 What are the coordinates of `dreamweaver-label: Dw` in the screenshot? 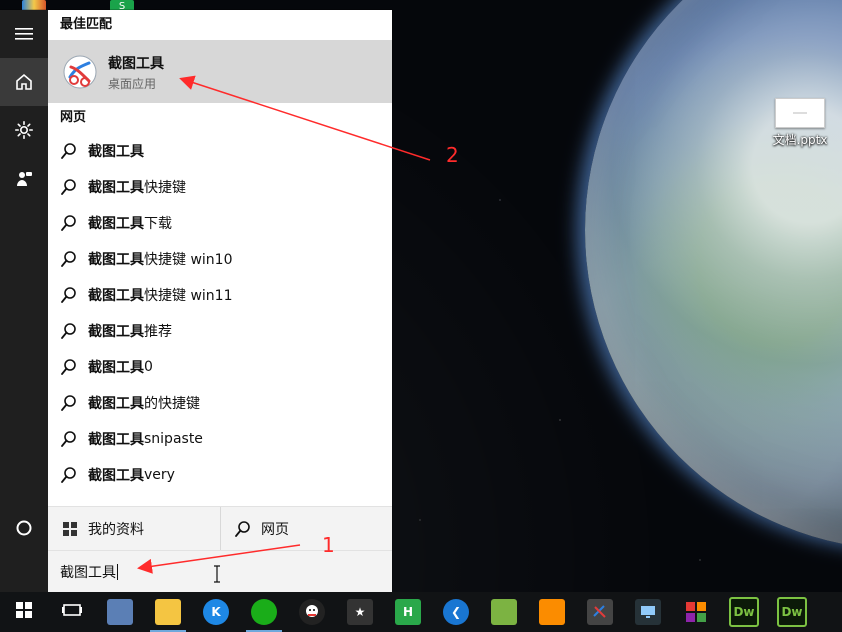 It's located at (744, 612).